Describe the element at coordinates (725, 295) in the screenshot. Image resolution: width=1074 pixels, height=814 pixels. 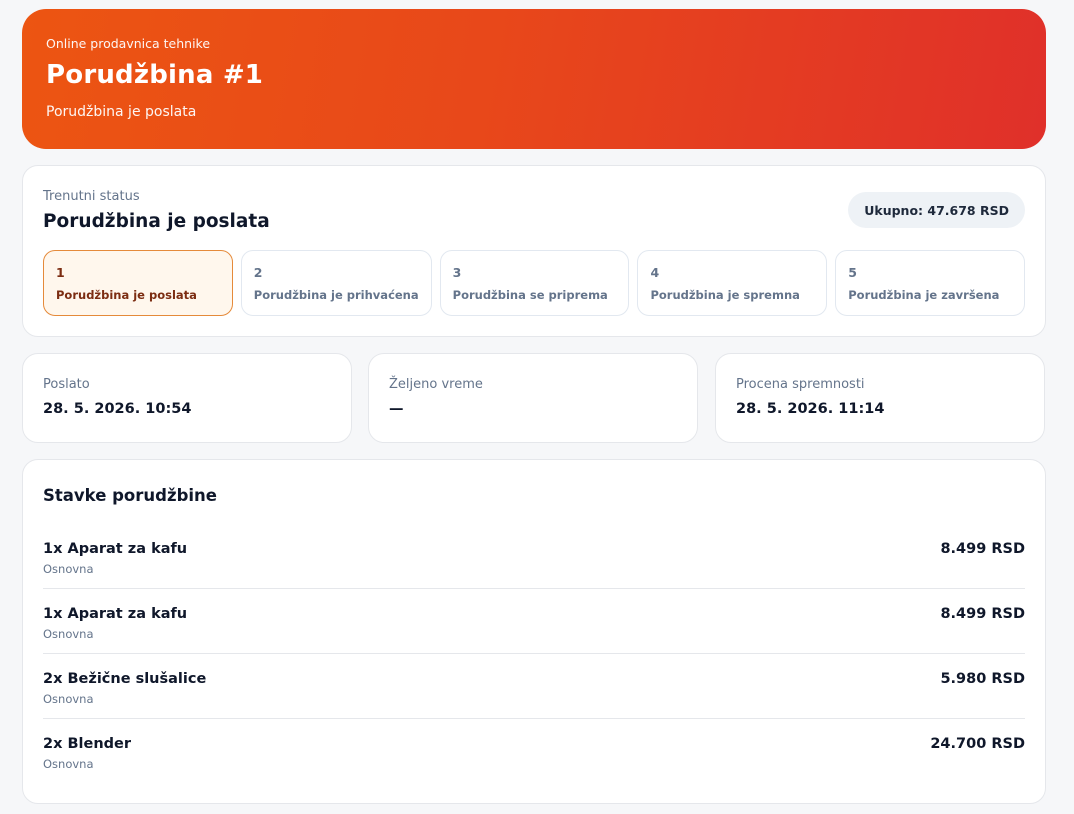
I see `step-label: Porudžbina je spremna` at that location.